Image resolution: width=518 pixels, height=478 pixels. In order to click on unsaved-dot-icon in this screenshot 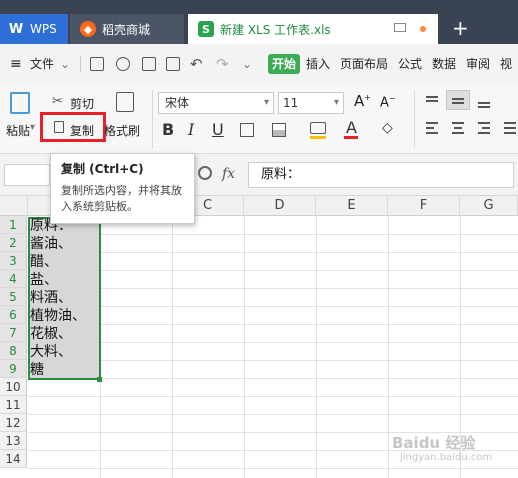, I will do `click(423, 29)`.